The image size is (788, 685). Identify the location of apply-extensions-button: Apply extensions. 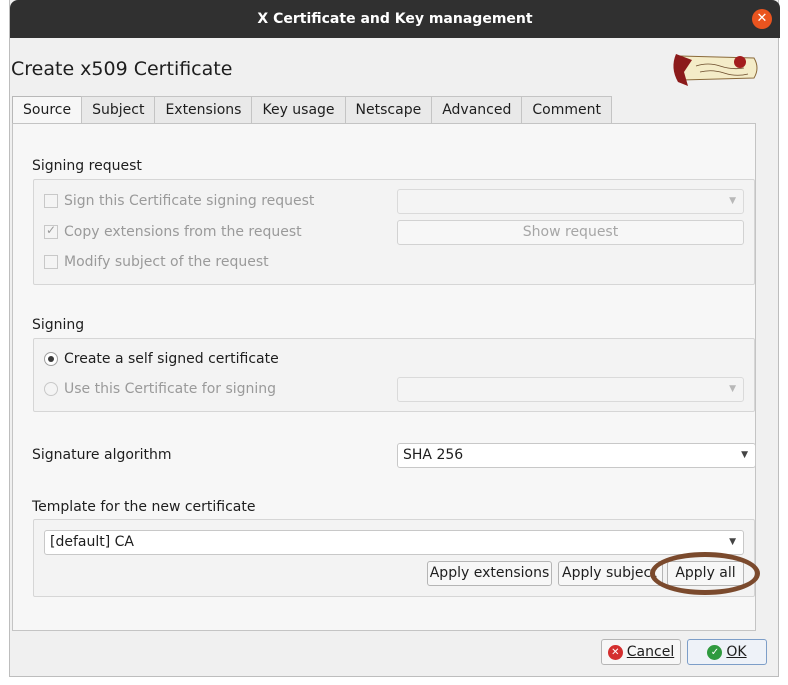
(489, 573).